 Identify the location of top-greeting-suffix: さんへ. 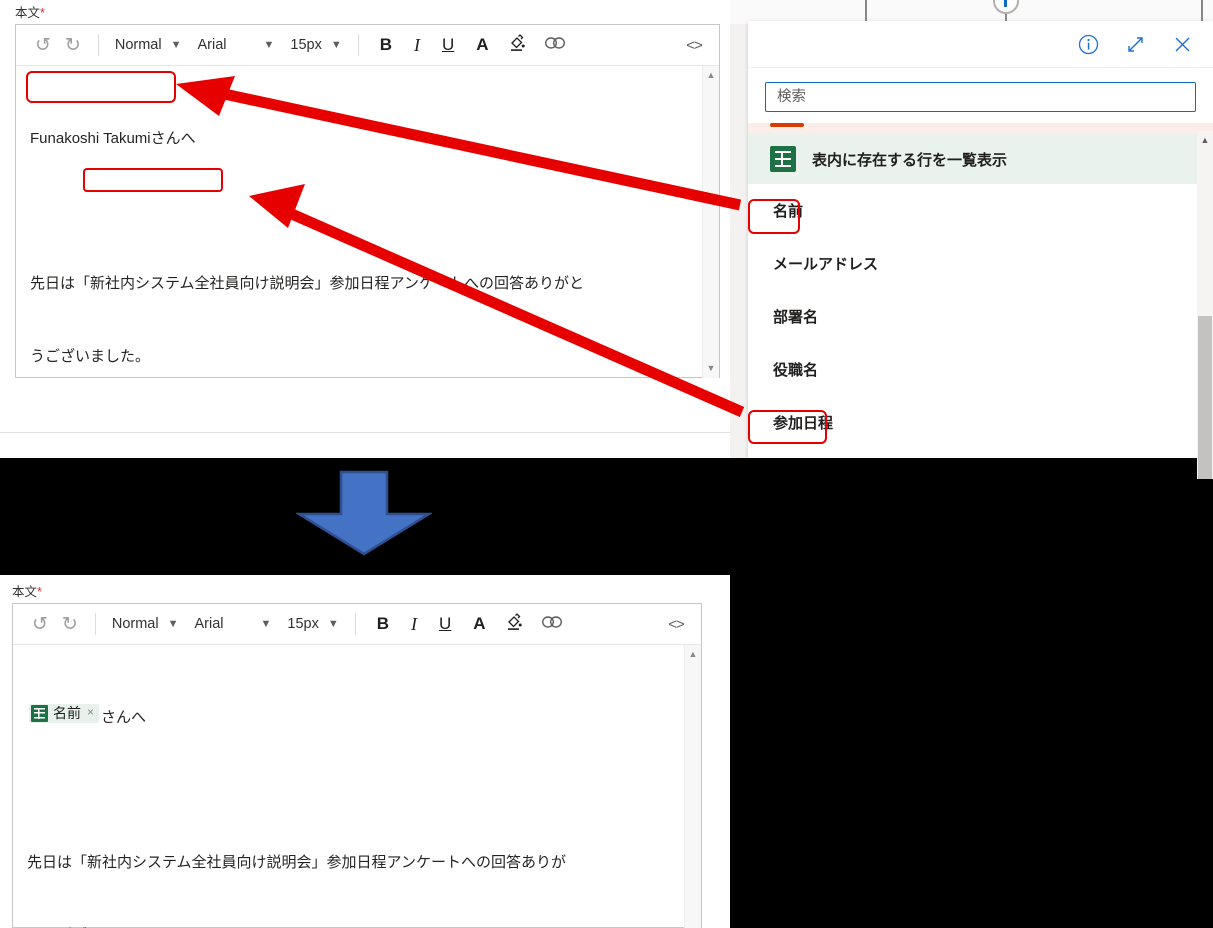
(173, 138).